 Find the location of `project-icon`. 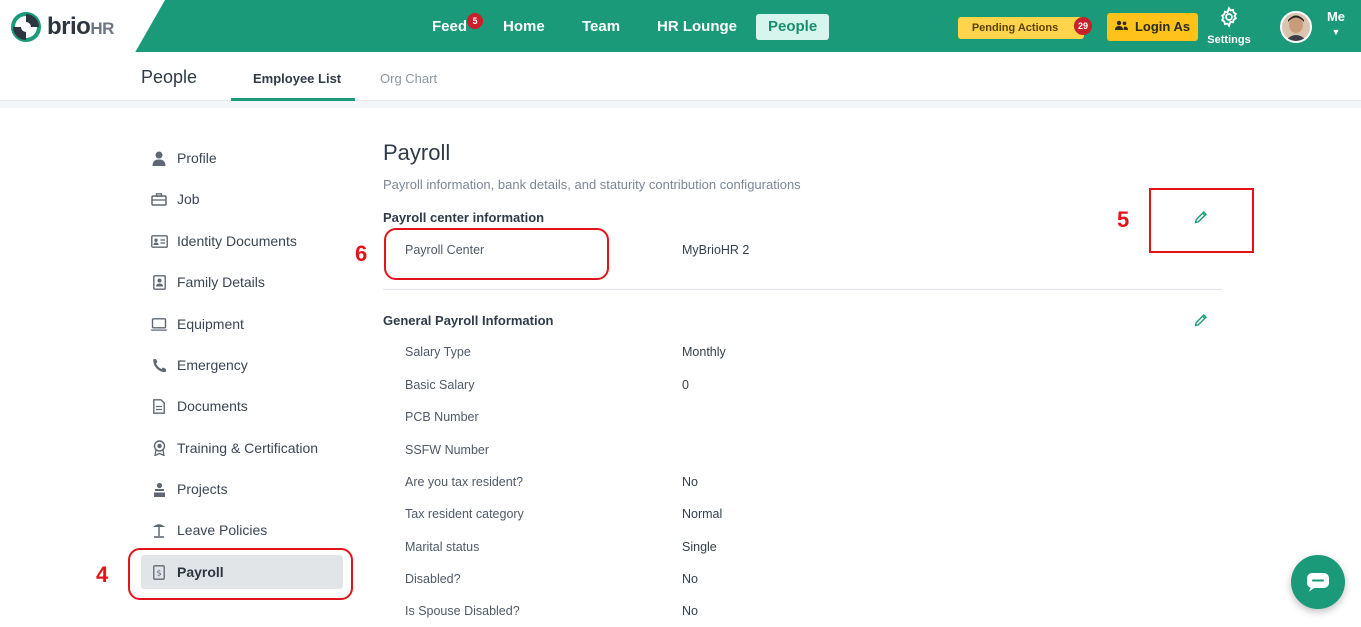

project-icon is located at coordinates (159, 489).